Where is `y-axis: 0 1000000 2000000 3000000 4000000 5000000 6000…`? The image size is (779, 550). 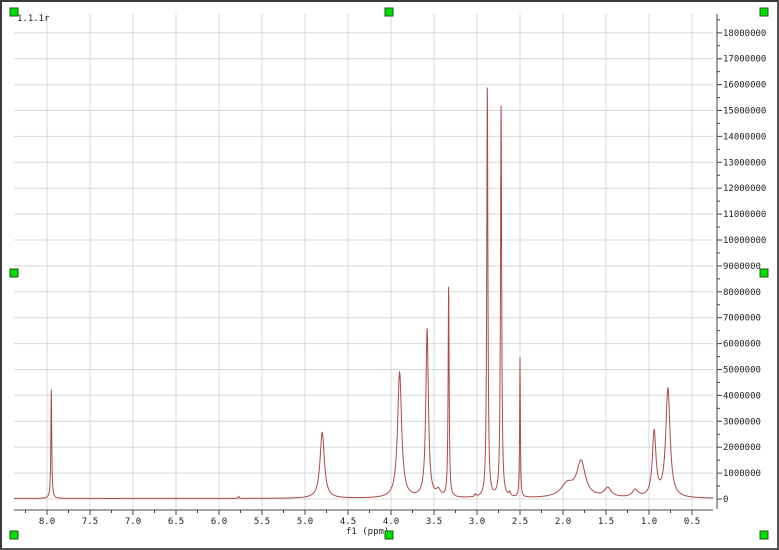
y-axis: 0 1000000 2000000 3000000 4000000 5000000 6000… is located at coordinates (741, 261).